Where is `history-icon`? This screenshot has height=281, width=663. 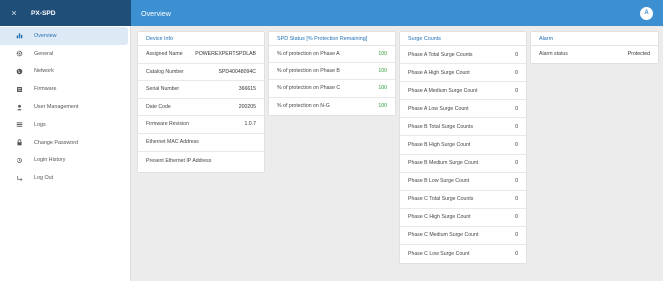
history-icon is located at coordinates (19, 160).